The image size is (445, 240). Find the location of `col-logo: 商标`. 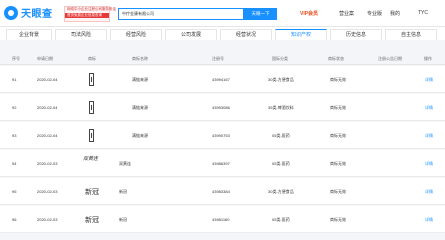

col-logo: 商标 is located at coordinates (92, 58).